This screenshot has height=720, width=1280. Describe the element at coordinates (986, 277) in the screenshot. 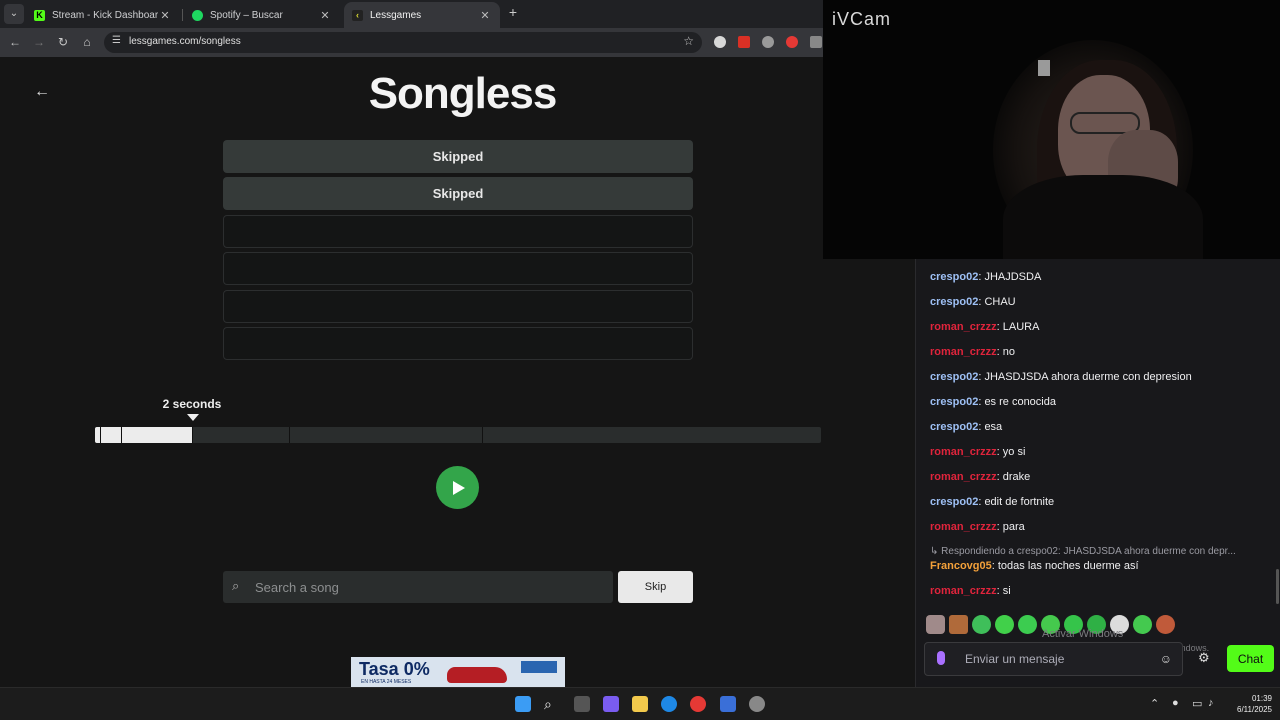

I see `chat-message: crespo02: JHAJDSDA` at that location.